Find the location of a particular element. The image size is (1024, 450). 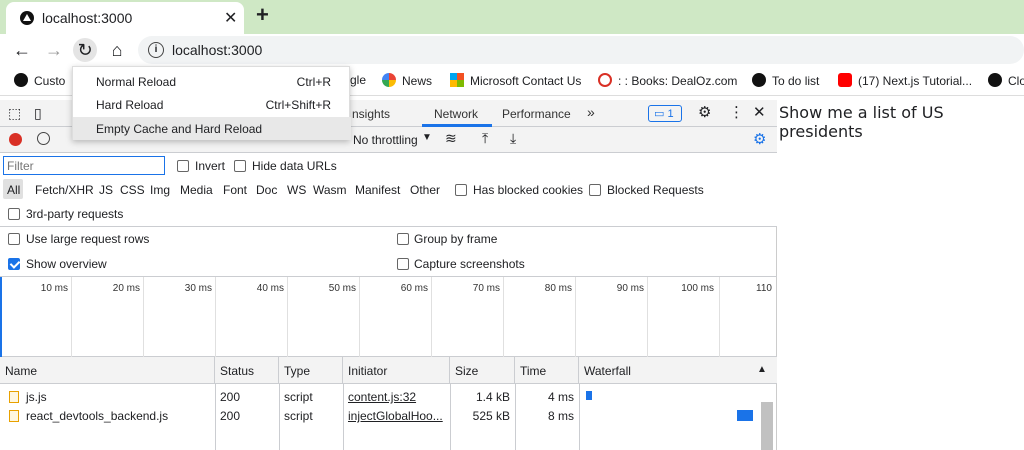

menu-item-normal-reload: Normal Reload Ctrl+R is located at coordinates (212, 81).